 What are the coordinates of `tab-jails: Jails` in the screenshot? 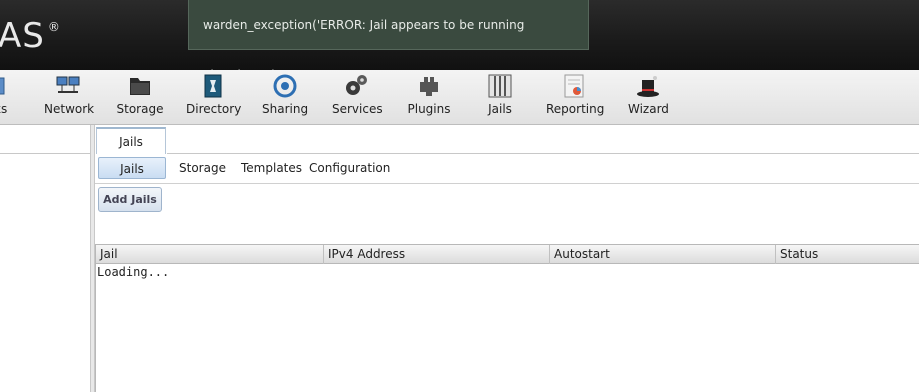 It's located at (131, 140).